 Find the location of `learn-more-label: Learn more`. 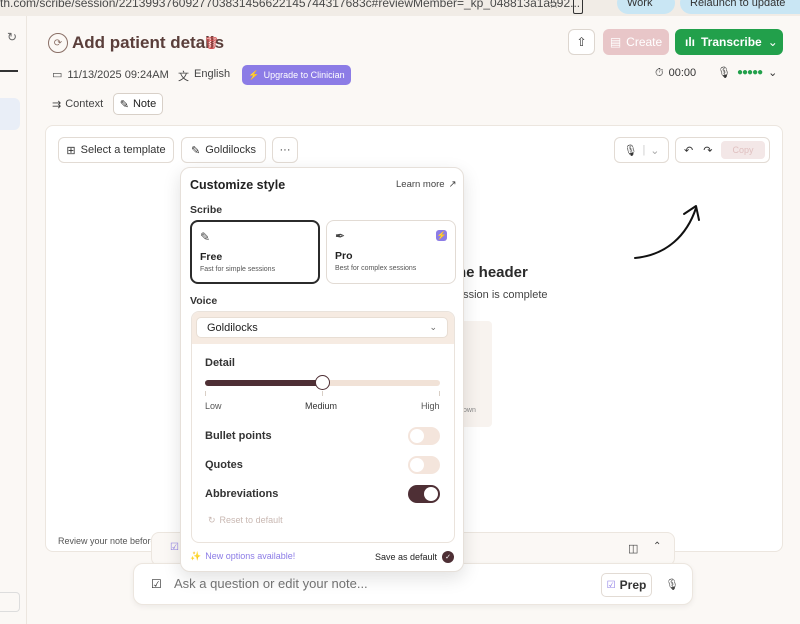

learn-more-label: Learn more is located at coordinates (420, 184).